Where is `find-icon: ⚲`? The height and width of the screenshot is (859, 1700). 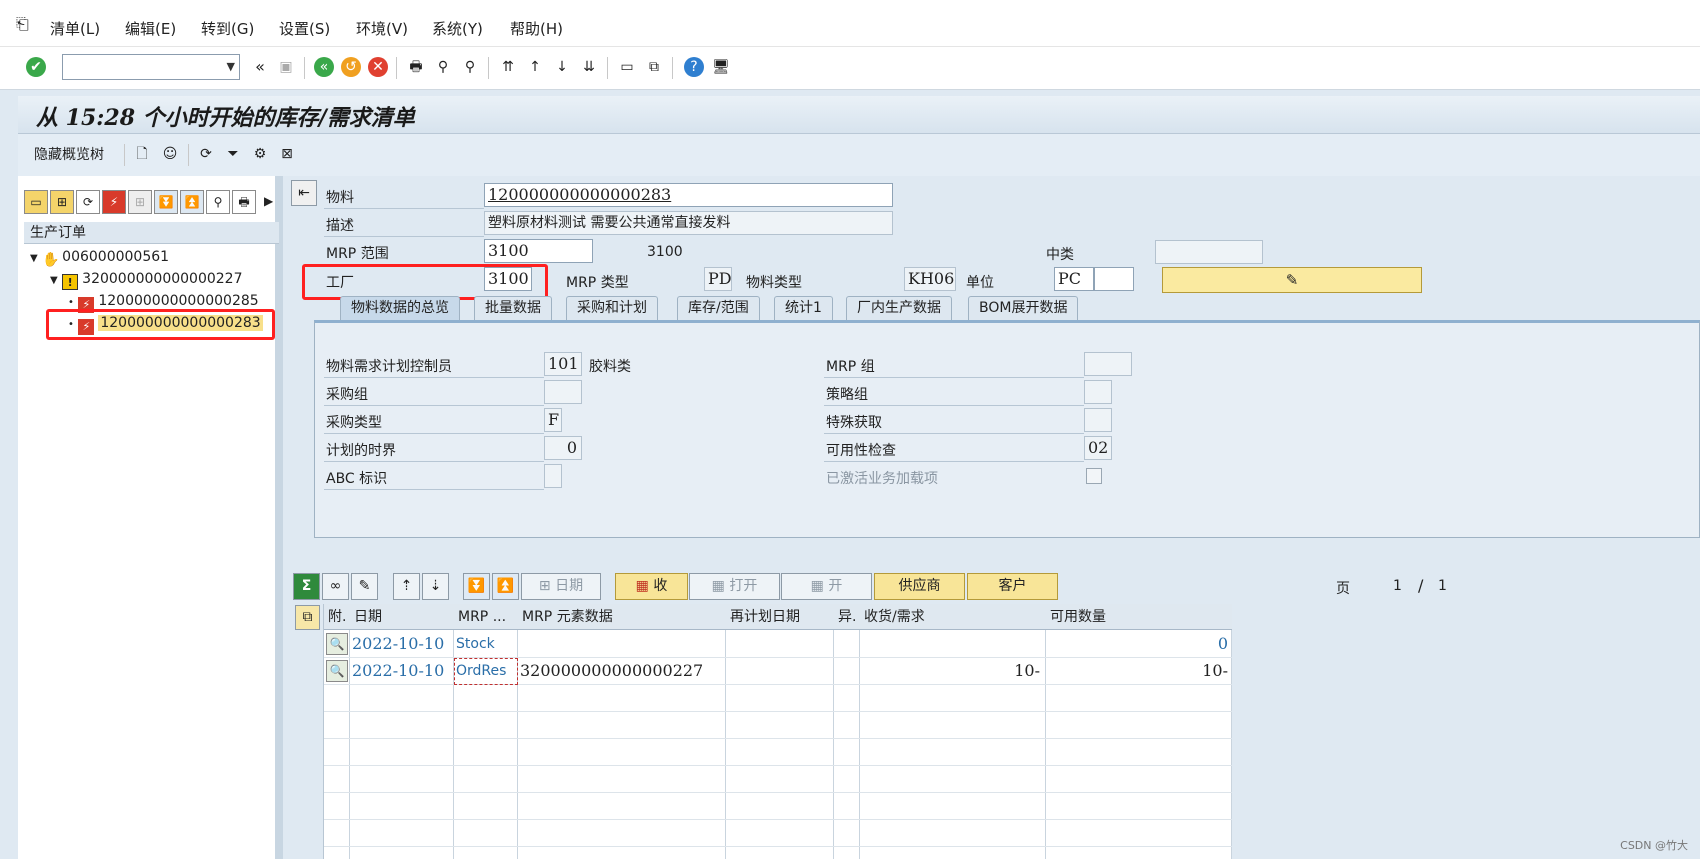
find-icon: ⚲ is located at coordinates (443, 67).